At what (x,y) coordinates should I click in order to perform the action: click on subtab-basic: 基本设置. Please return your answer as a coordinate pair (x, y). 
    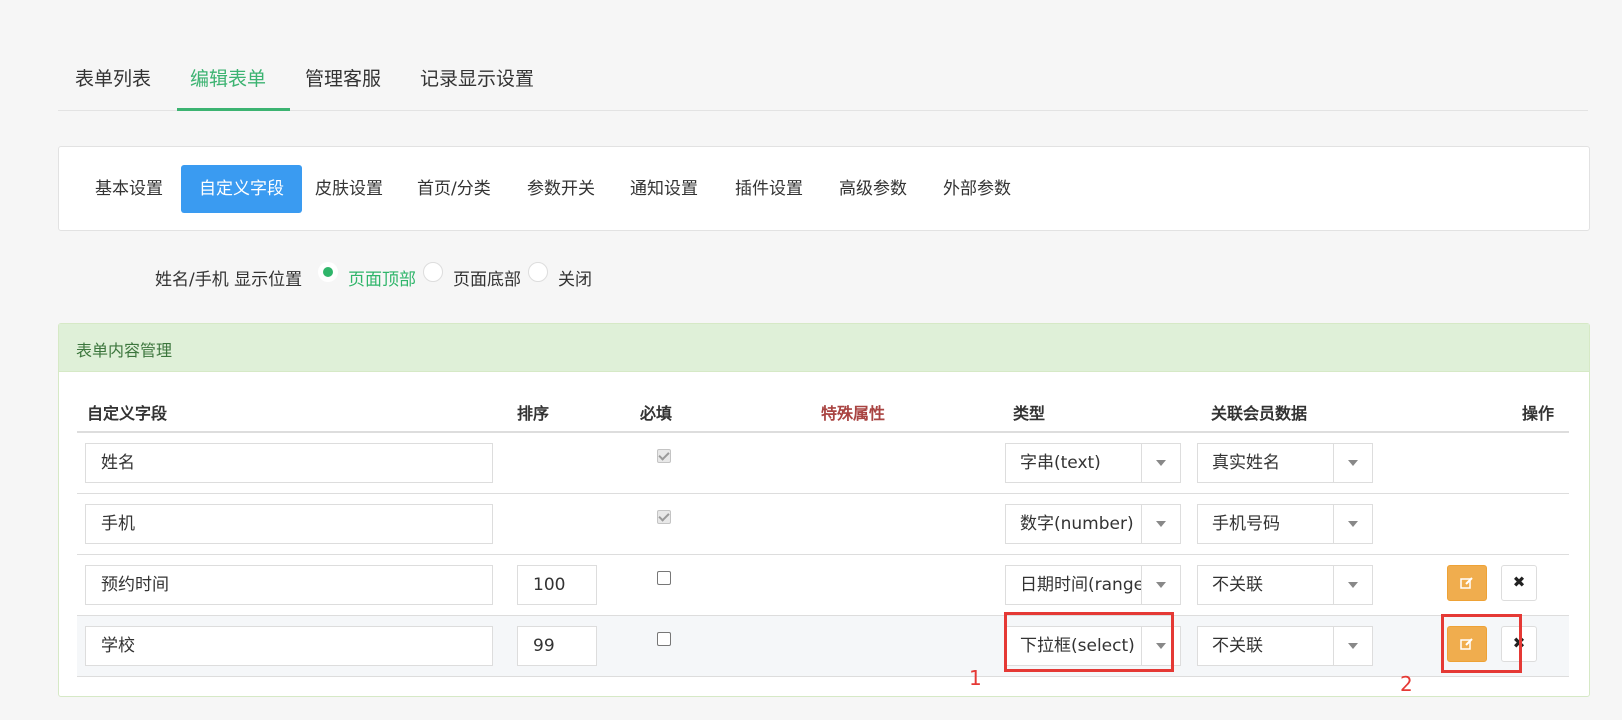
    Looking at the image, I should click on (129, 189).